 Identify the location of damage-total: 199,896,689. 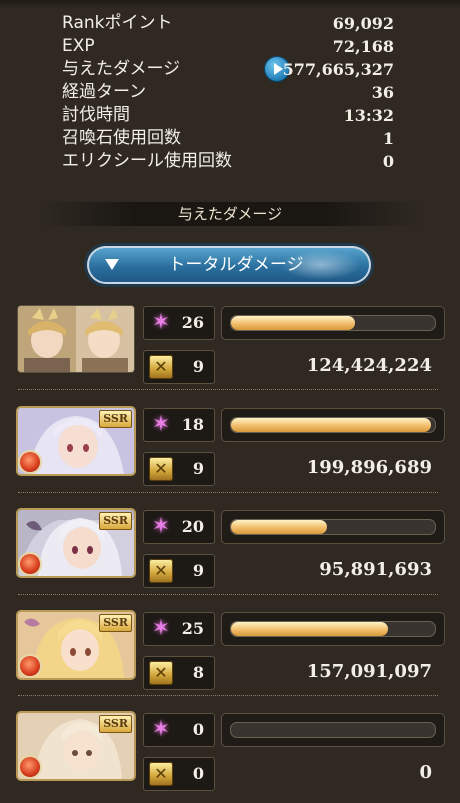
(369, 467).